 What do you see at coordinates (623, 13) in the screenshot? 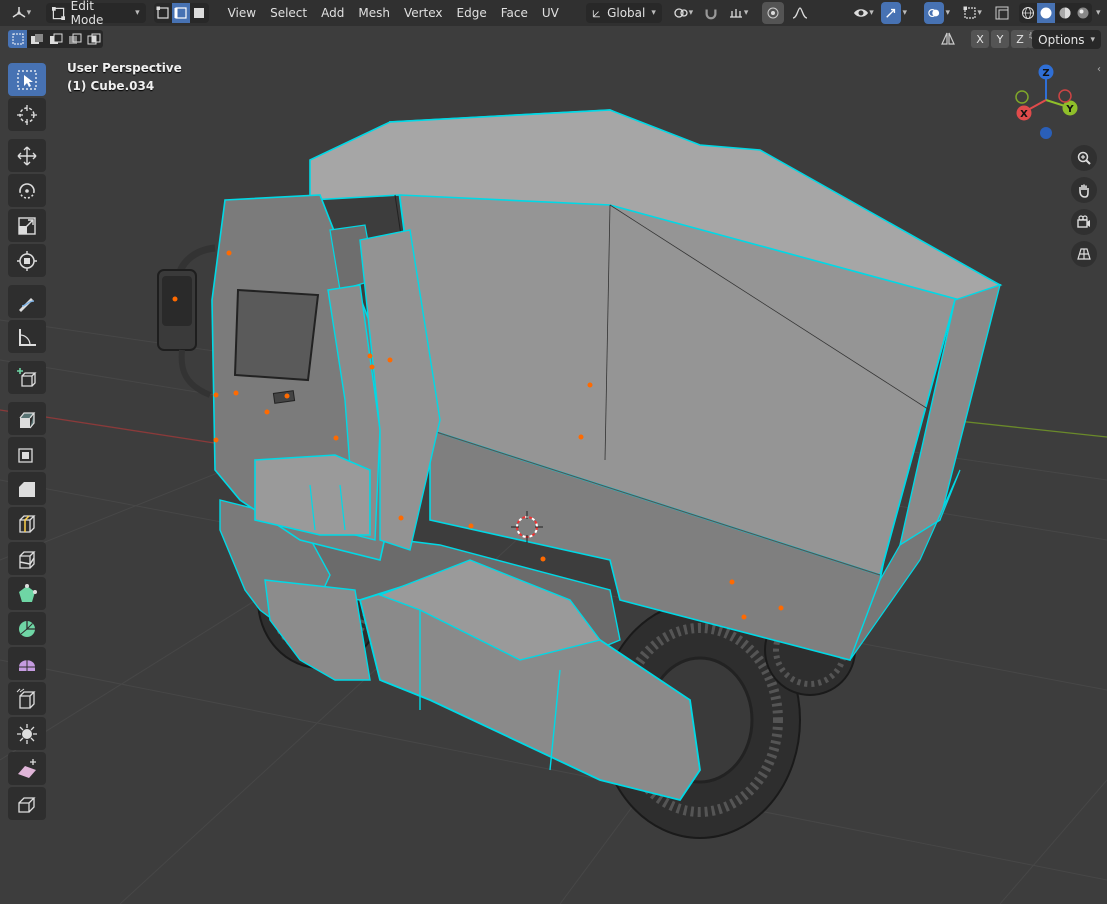
I see `transform-orientation-dropdown: Global ▾` at bounding box center [623, 13].